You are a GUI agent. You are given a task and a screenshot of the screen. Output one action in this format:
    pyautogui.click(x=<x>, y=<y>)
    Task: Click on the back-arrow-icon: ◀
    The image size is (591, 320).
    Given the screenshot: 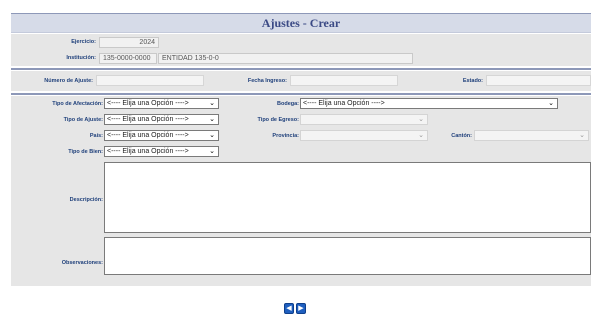 What is the action you would take?
    pyautogui.click(x=289, y=308)
    